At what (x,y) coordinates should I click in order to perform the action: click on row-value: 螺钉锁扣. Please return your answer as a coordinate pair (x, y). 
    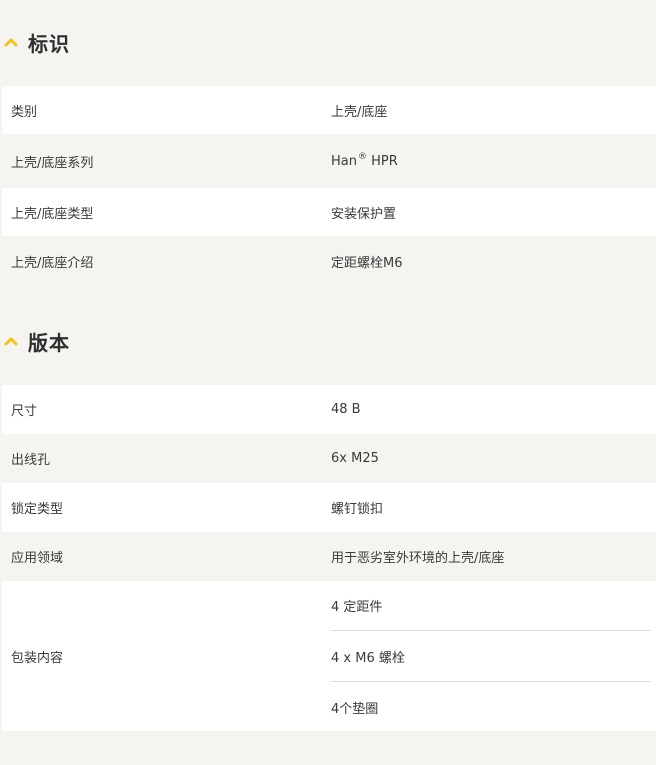
    Looking at the image, I should click on (357, 509).